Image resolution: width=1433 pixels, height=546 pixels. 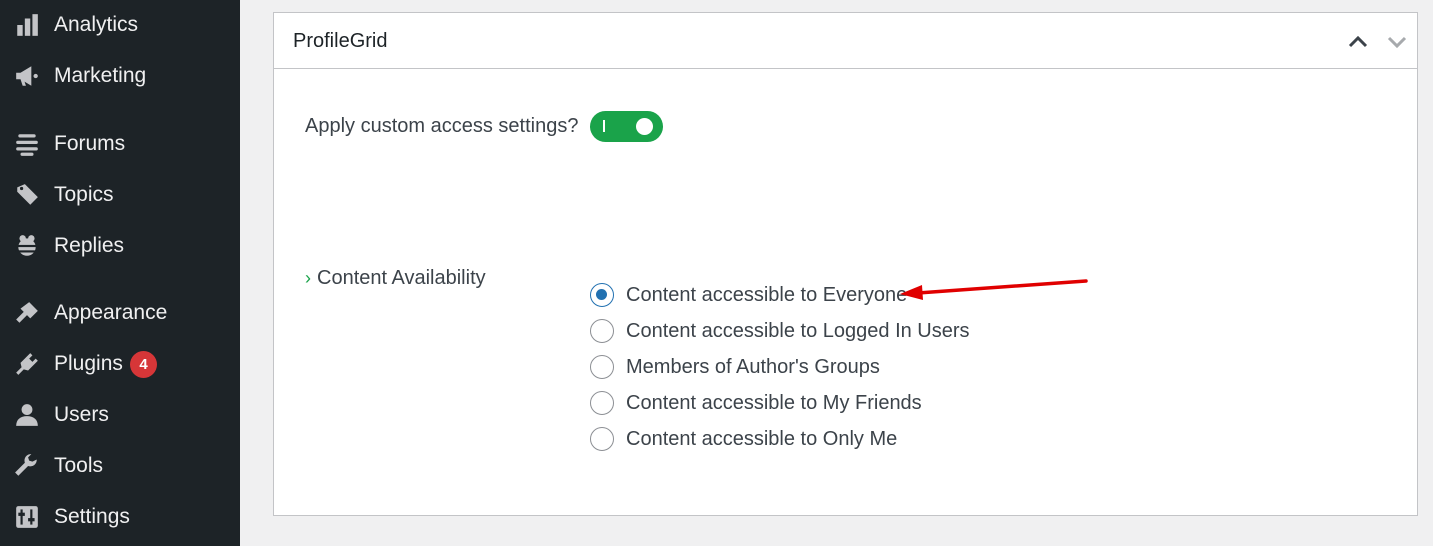 I want to click on plugins-update-badge: 4, so click(x=143, y=364).